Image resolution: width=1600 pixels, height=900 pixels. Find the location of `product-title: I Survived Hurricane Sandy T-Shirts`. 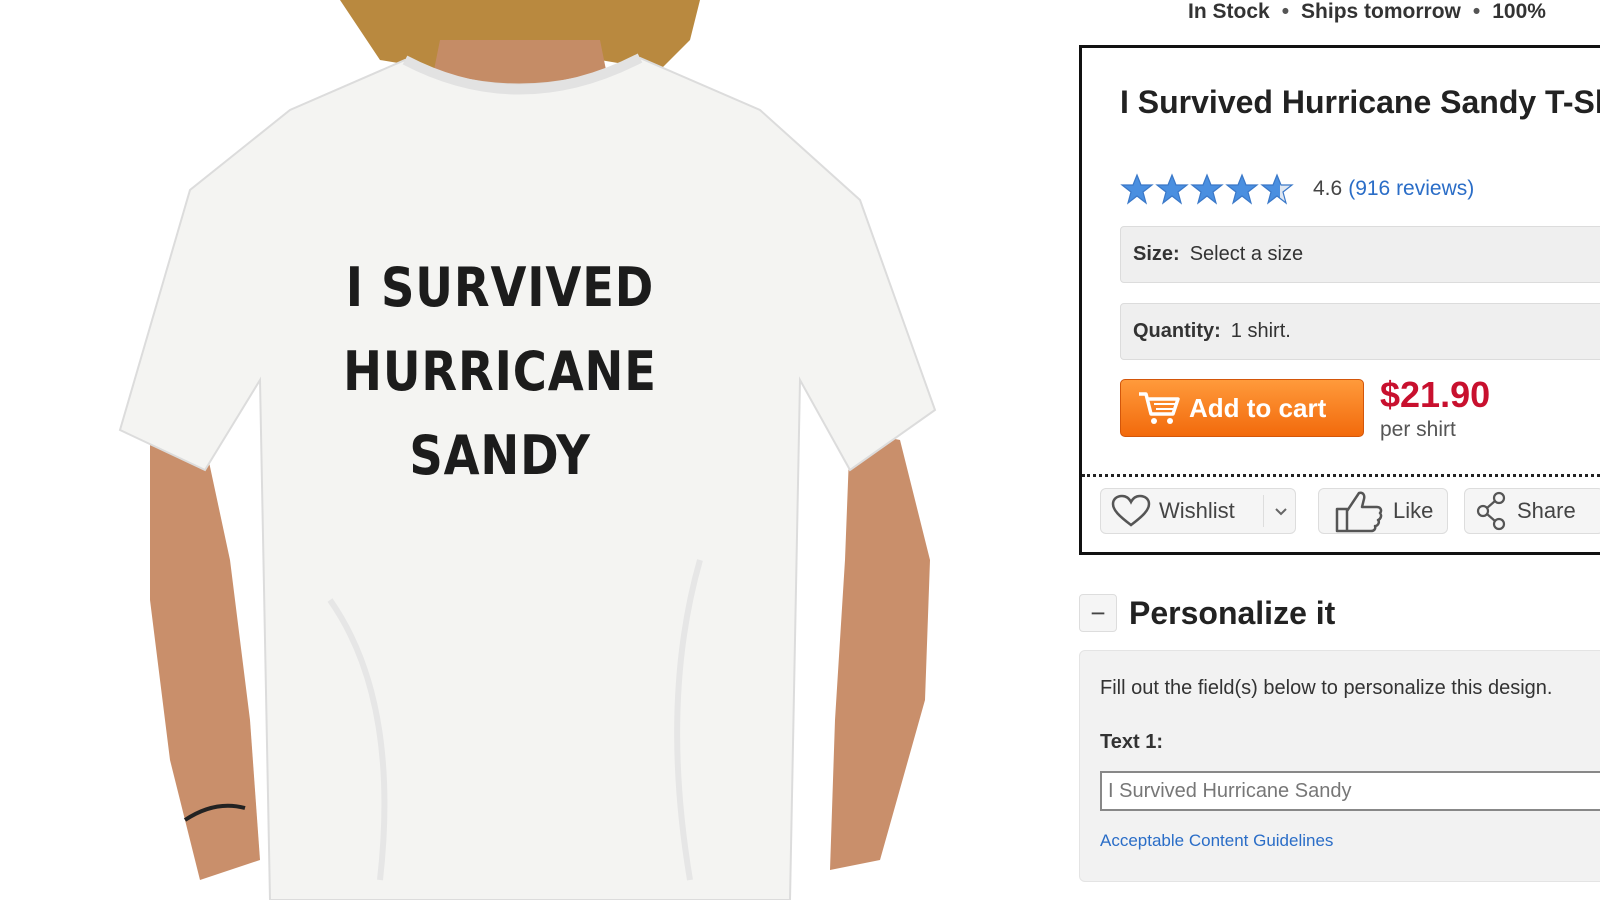

product-title: I Survived Hurricane Sandy T-Shirts is located at coordinates (1360, 102).